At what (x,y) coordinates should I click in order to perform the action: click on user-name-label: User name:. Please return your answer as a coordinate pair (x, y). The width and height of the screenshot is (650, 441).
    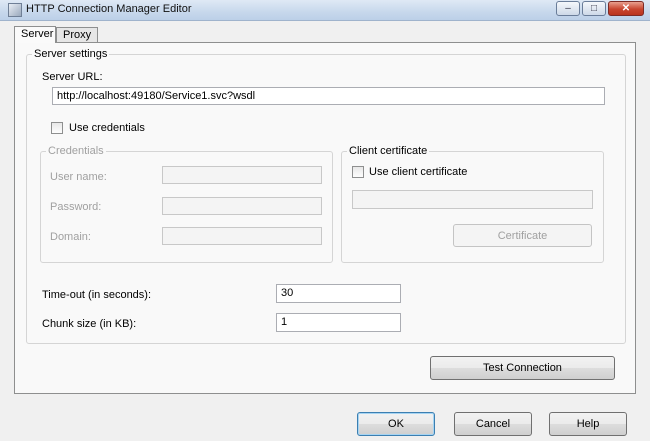
    Looking at the image, I should click on (78, 177).